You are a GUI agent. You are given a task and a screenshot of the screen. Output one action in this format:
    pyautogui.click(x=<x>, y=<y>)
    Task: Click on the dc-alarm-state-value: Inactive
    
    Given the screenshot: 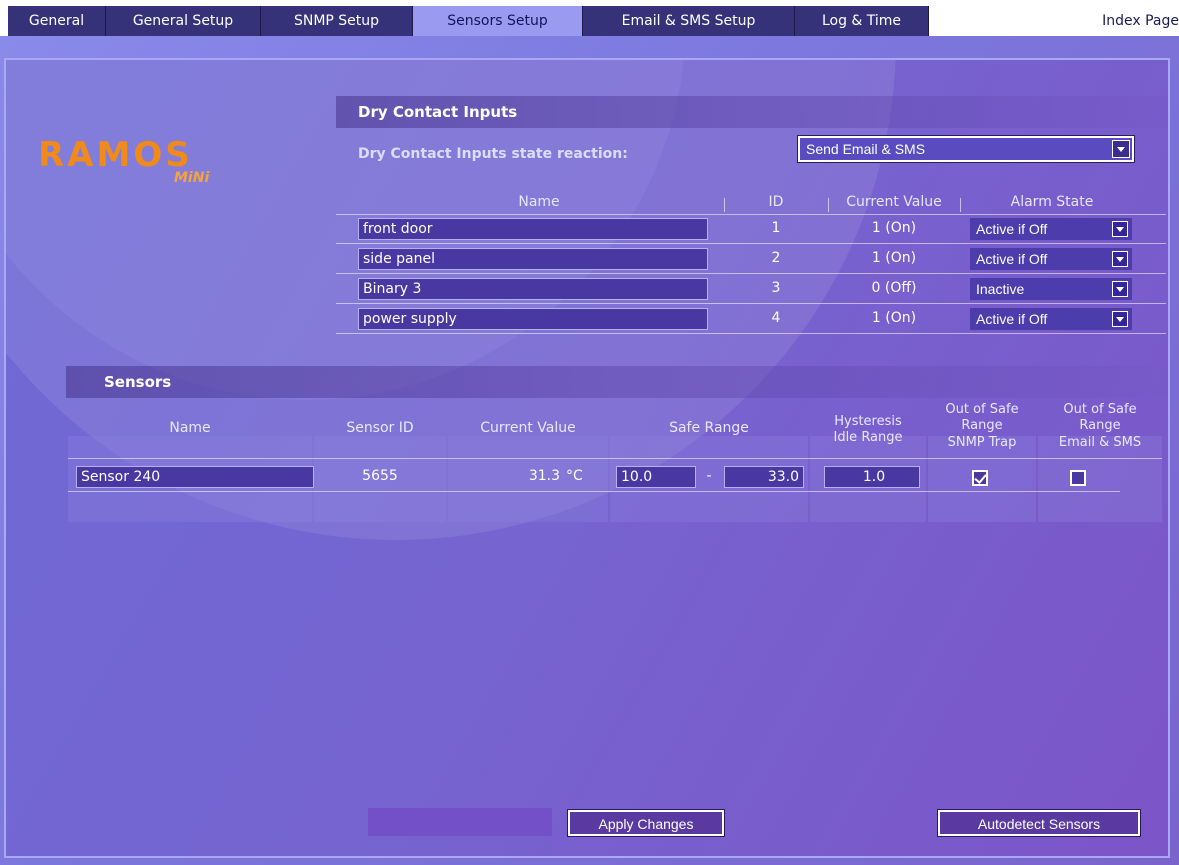 What is the action you would take?
    pyautogui.click(x=1000, y=289)
    